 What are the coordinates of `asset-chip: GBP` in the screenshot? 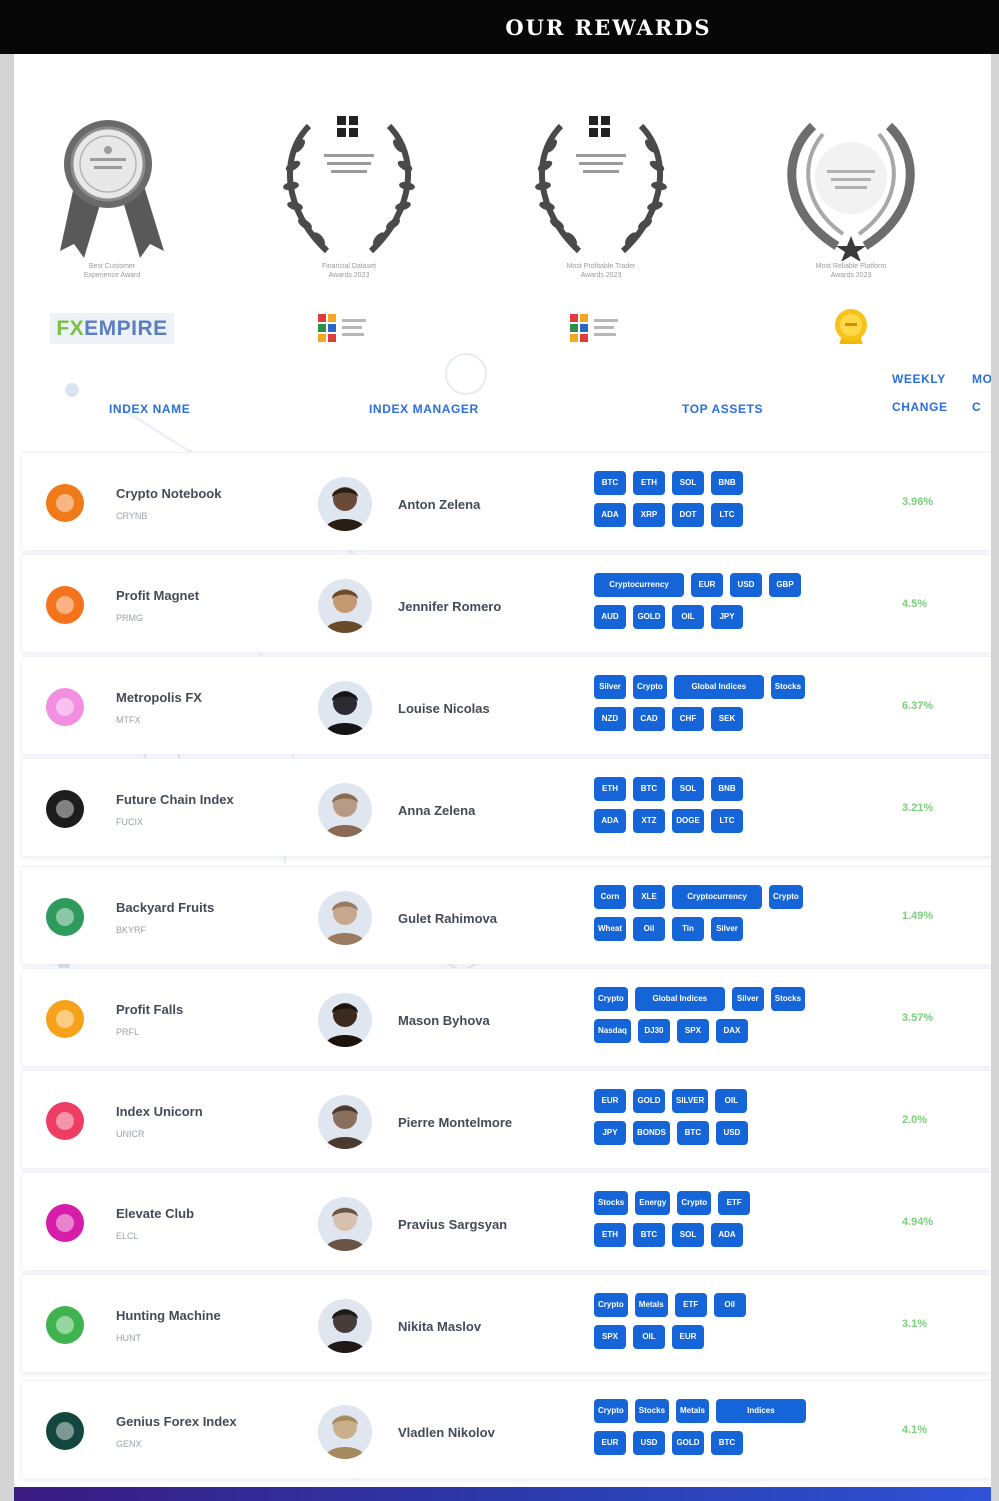 It's located at (785, 585).